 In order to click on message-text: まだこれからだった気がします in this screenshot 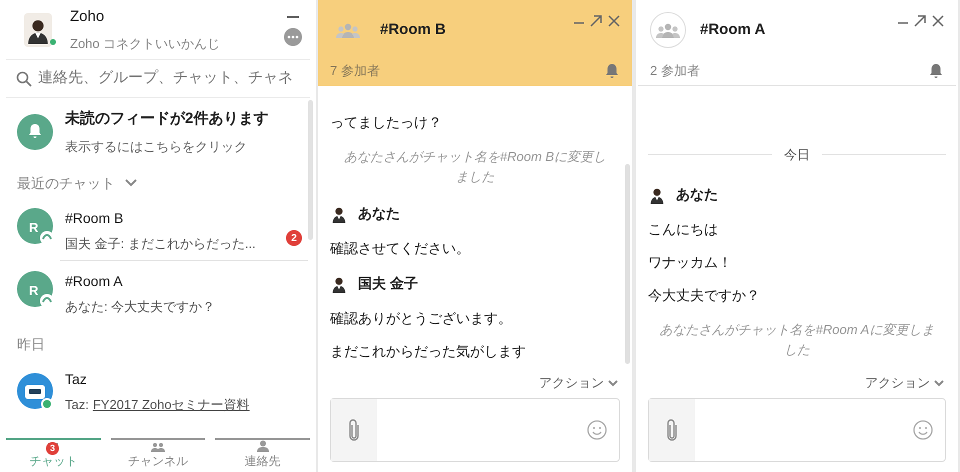, I will do `click(428, 351)`.